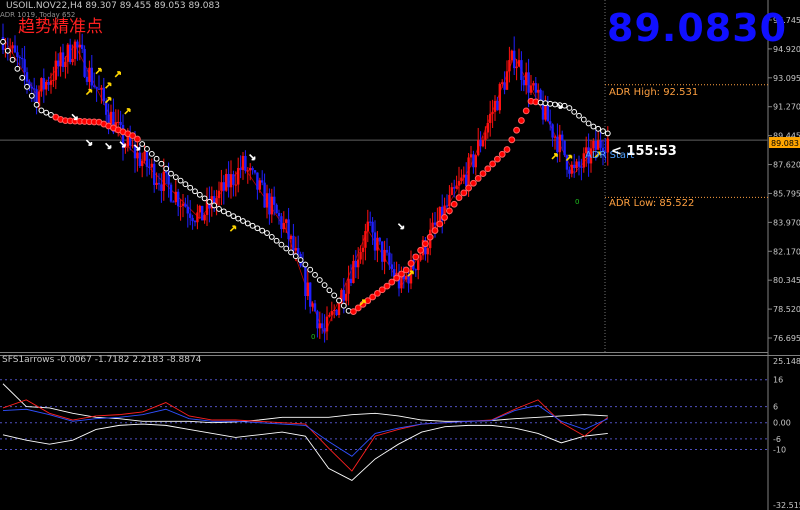 This screenshot has height=510, width=800. What do you see at coordinates (786, 251) in the screenshot?
I see `price-tick-label: 82.170` at bounding box center [786, 251].